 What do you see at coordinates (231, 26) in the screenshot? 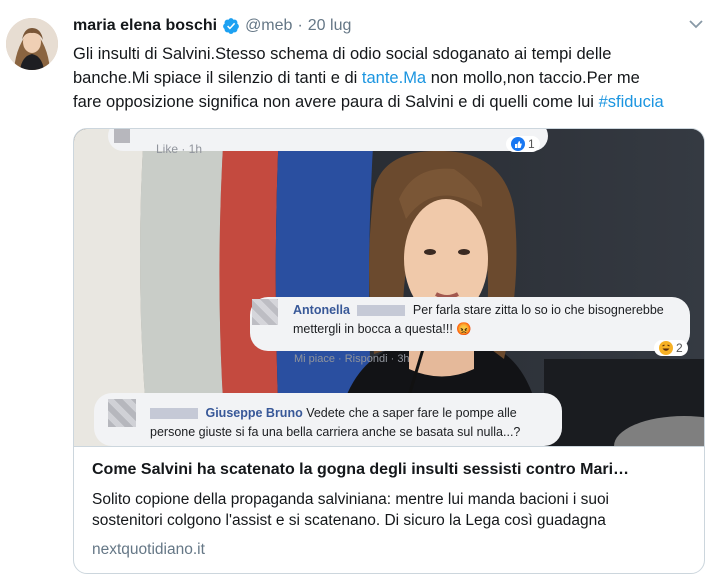
I see `verified-badge-icon` at bounding box center [231, 26].